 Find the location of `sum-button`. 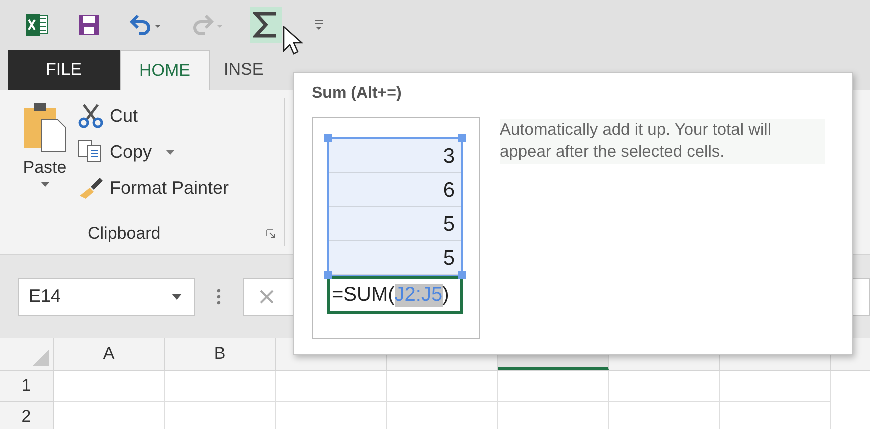

sum-button is located at coordinates (266, 25).